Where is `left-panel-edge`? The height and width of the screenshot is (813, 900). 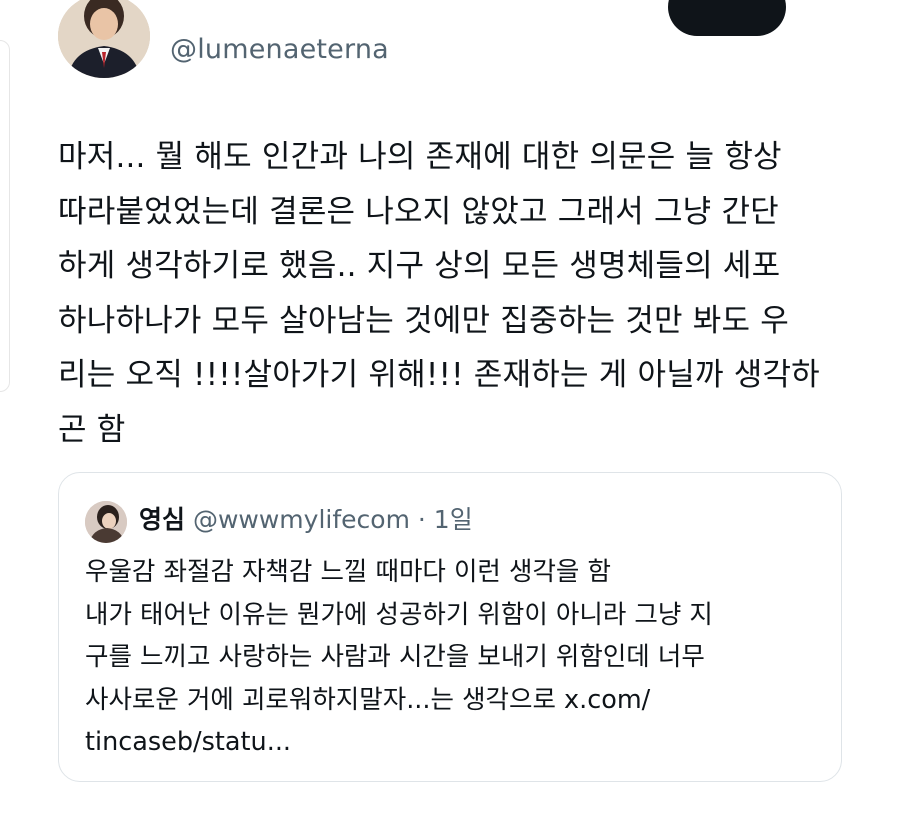 left-panel-edge is located at coordinates (5, 216).